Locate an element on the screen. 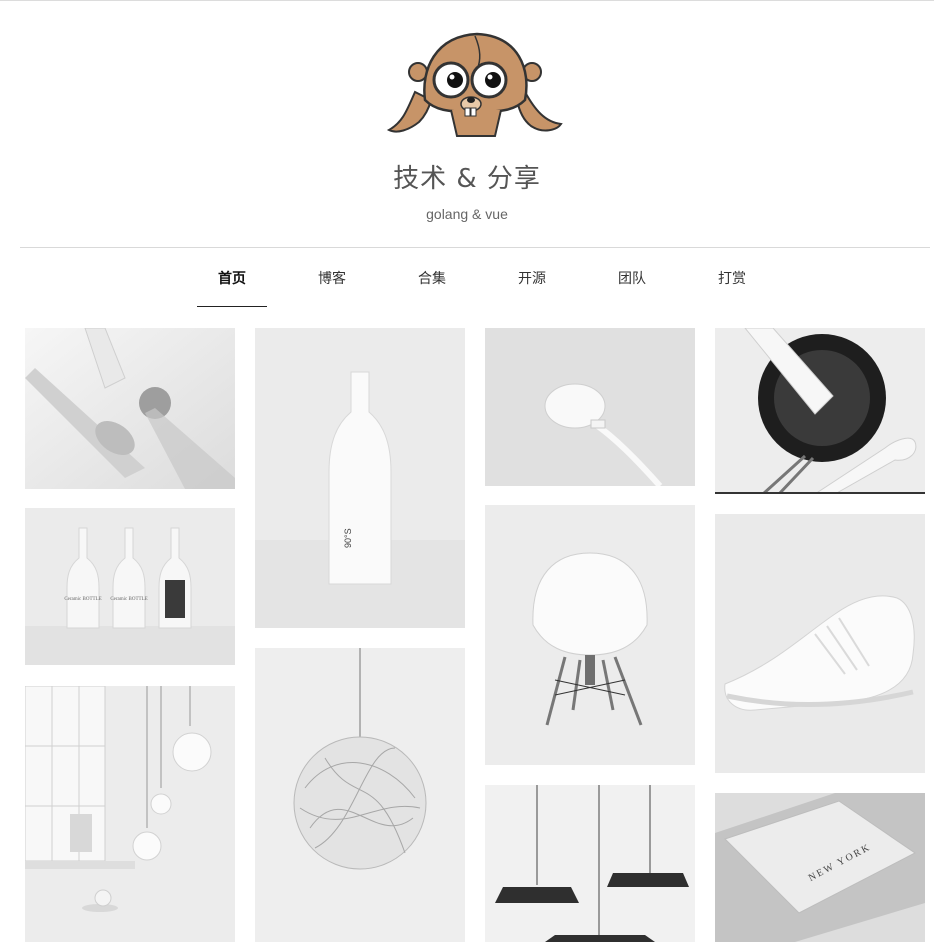  main-nav: 首页 博客 合集 开源 团队 打赏 is located at coordinates (482, 285).